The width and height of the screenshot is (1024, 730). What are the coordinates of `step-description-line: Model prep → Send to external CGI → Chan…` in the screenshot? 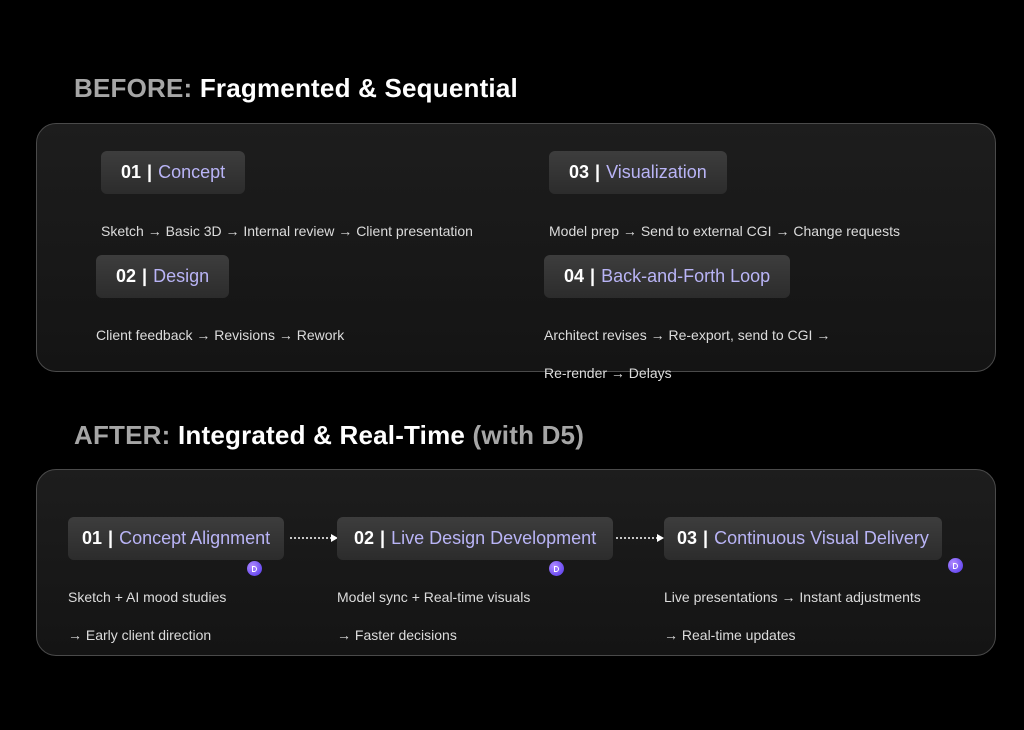 It's located at (724, 231).